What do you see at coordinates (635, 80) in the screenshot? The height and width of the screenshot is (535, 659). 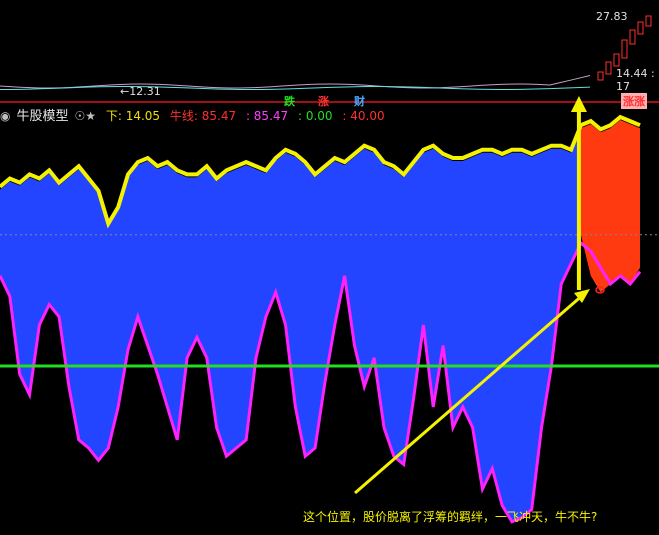 I see `price-mid-label: 14.44 : 17` at bounding box center [635, 80].